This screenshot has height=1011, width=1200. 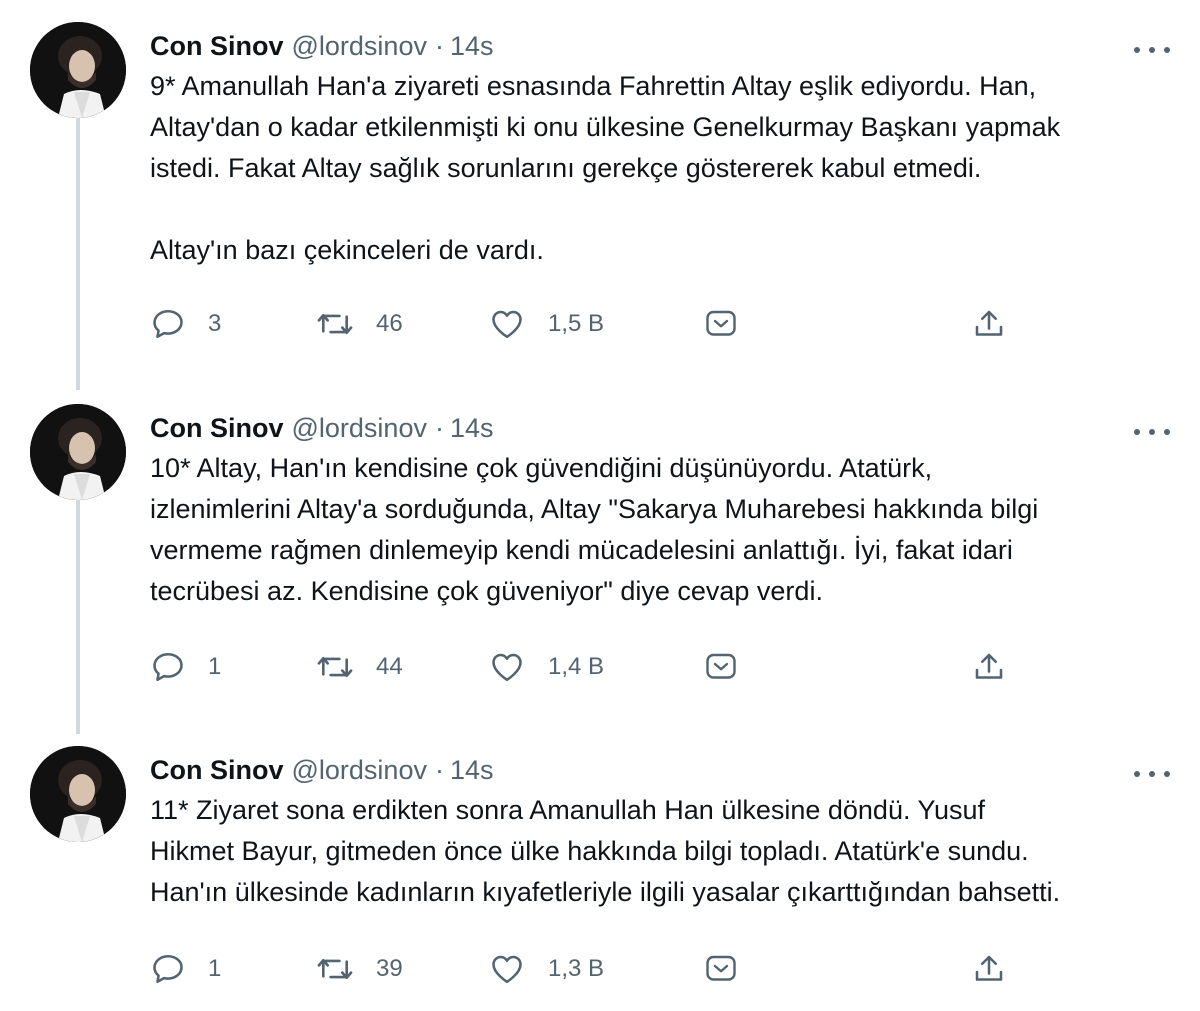 What do you see at coordinates (359, 667) in the screenshot?
I see `retweet-button: 44` at bounding box center [359, 667].